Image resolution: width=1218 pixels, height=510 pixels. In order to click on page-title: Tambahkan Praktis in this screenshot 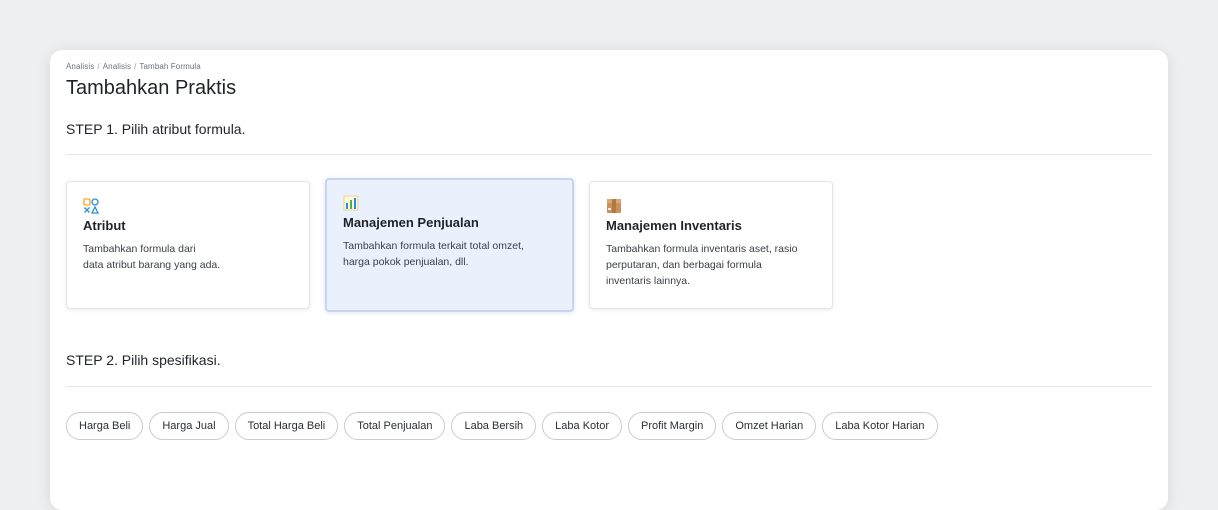, I will do `click(151, 88)`.